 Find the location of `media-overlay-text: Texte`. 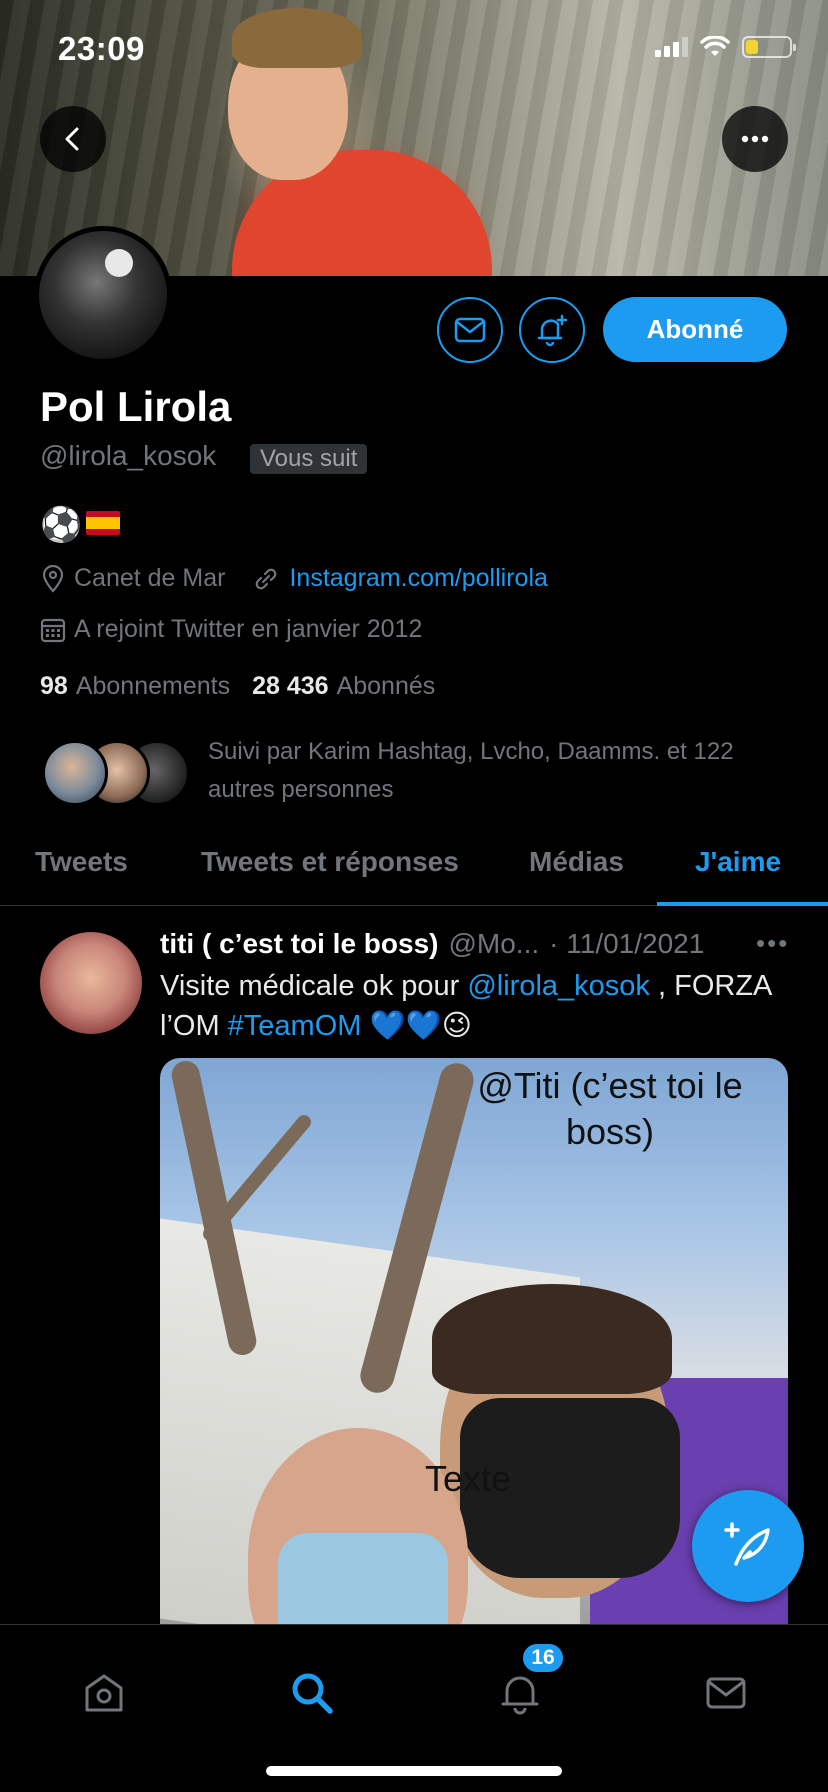

media-overlay-text: Texte is located at coordinates (468, 1478).